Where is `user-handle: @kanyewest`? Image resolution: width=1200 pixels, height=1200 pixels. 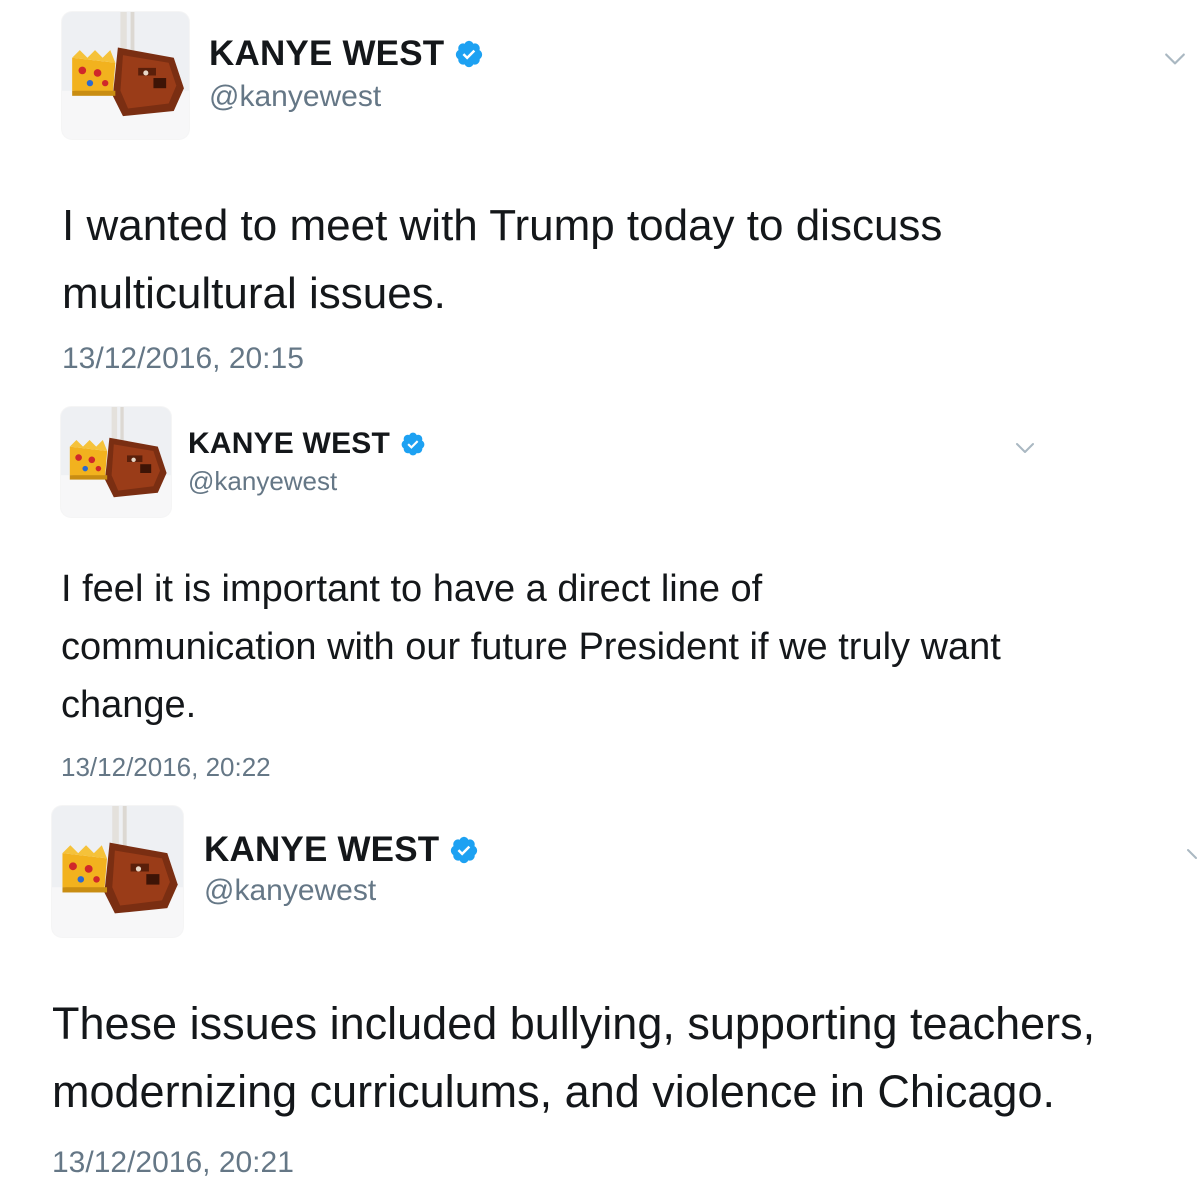
user-handle: @kanyewest is located at coordinates (290, 891).